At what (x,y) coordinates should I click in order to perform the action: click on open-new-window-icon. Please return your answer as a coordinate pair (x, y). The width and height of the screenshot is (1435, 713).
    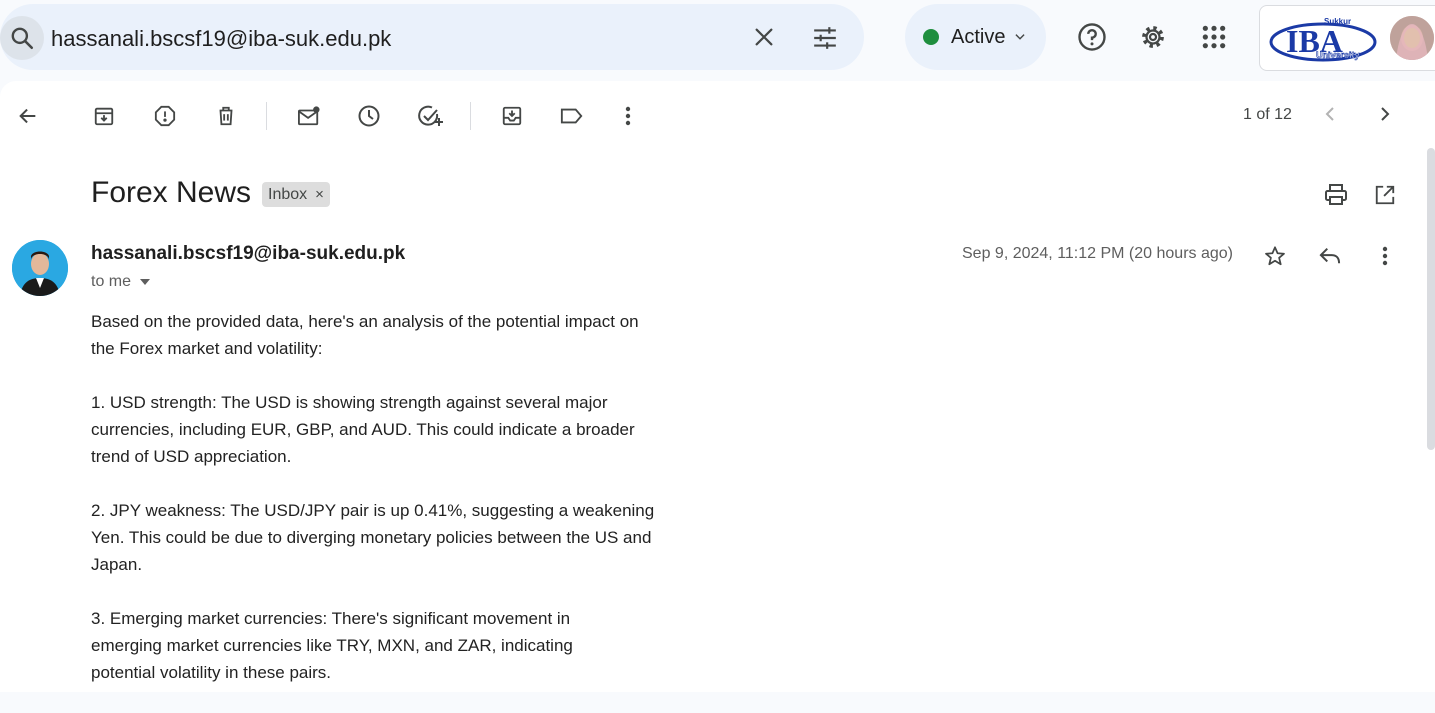
    Looking at the image, I should click on (1385, 195).